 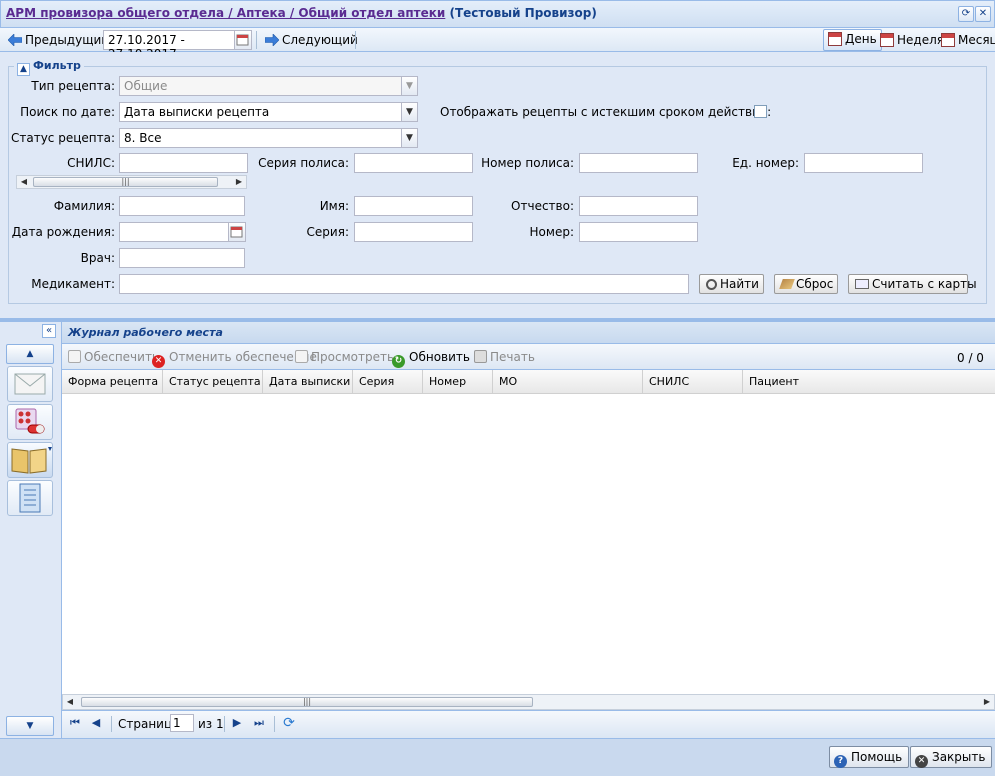 What do you see at coordinates (966, 14) in the screenshot?
I see `refresh-window-icon: ⟳` at bounding box center [966, 14].